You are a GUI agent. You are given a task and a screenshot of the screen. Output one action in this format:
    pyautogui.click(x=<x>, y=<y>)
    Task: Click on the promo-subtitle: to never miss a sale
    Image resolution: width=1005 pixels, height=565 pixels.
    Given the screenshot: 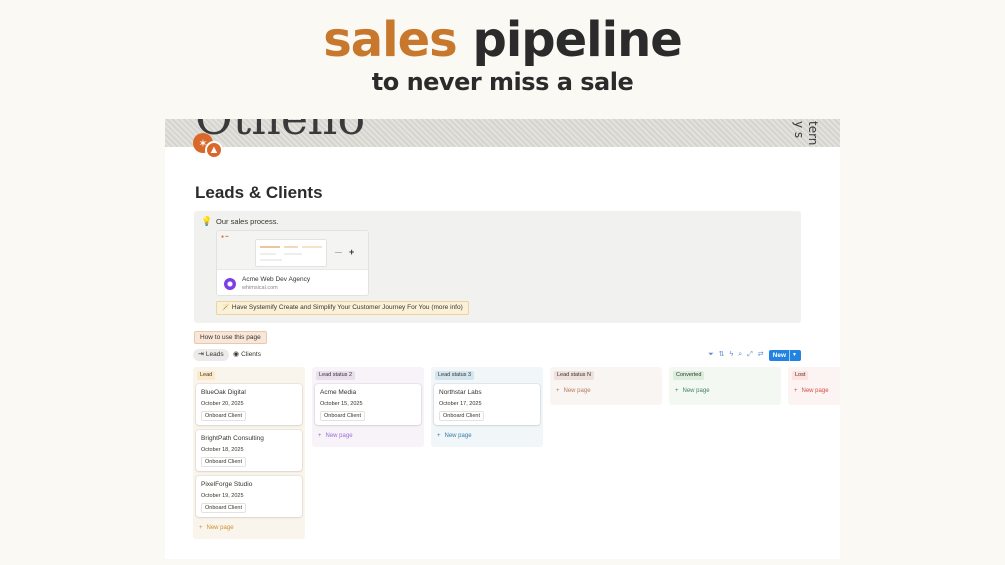 What is the action you would take?
    pyautogui.click(x=502, y=82)
    